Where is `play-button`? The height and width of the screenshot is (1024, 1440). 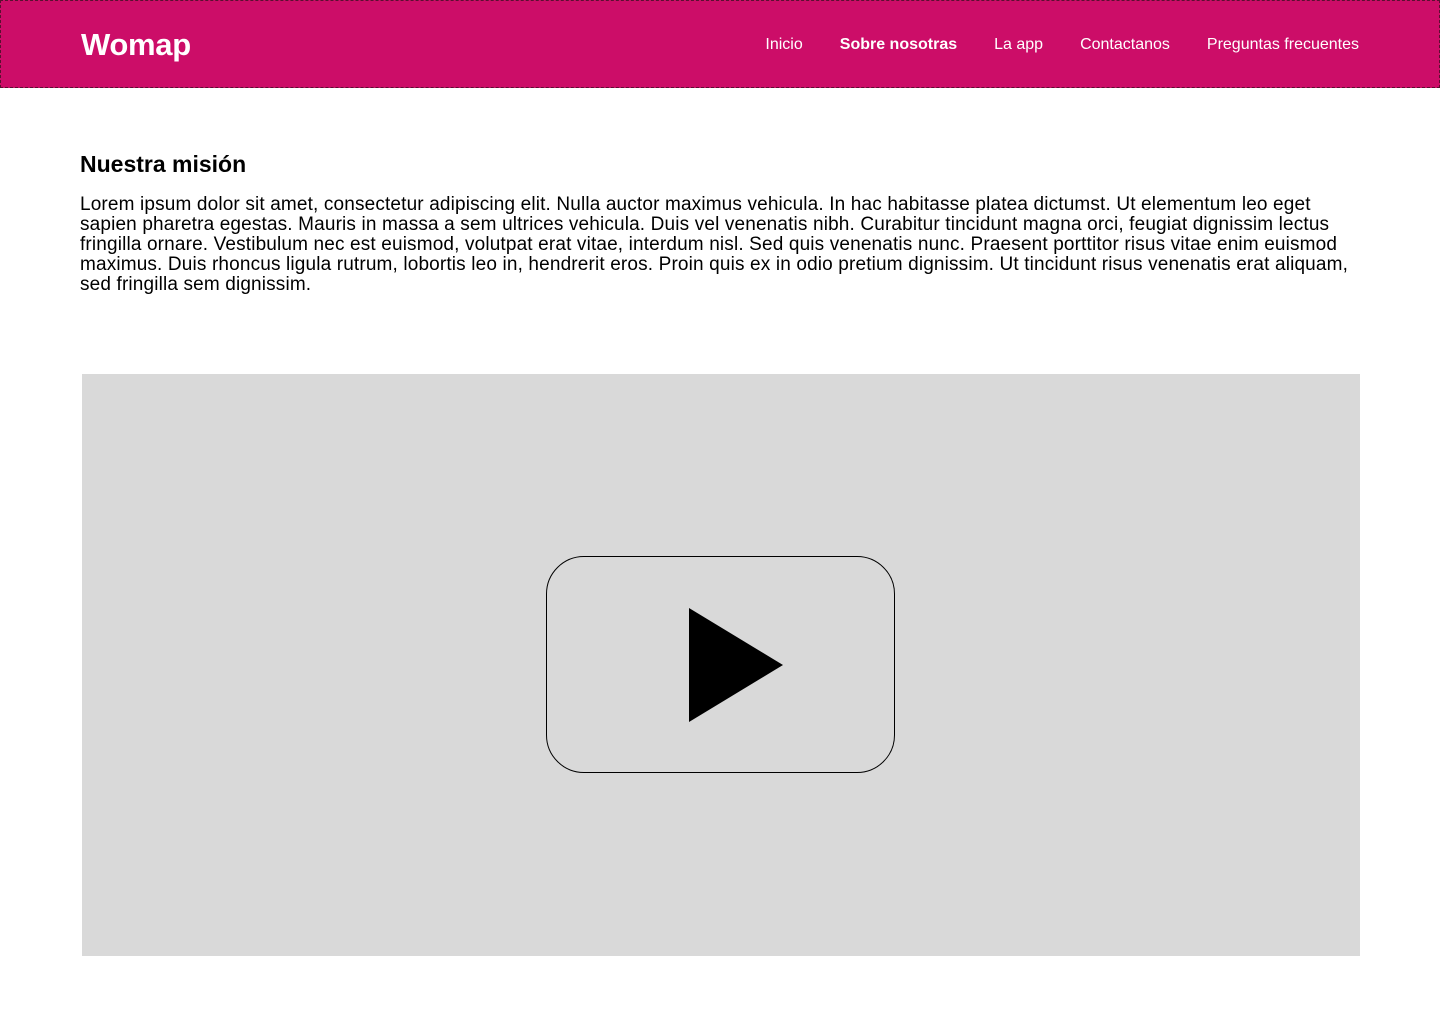 play-button is located at coordinates (720, 664).